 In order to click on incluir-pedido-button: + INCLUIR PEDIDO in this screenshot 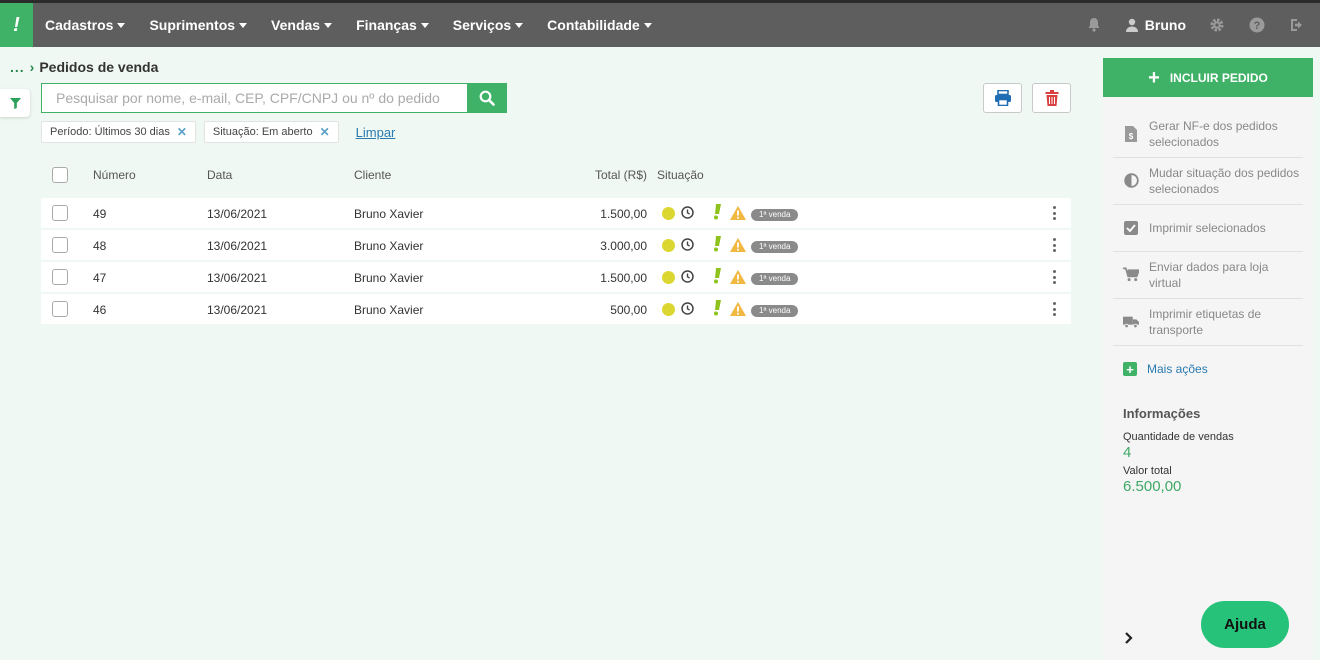, I will do `click(1208, 77)`.